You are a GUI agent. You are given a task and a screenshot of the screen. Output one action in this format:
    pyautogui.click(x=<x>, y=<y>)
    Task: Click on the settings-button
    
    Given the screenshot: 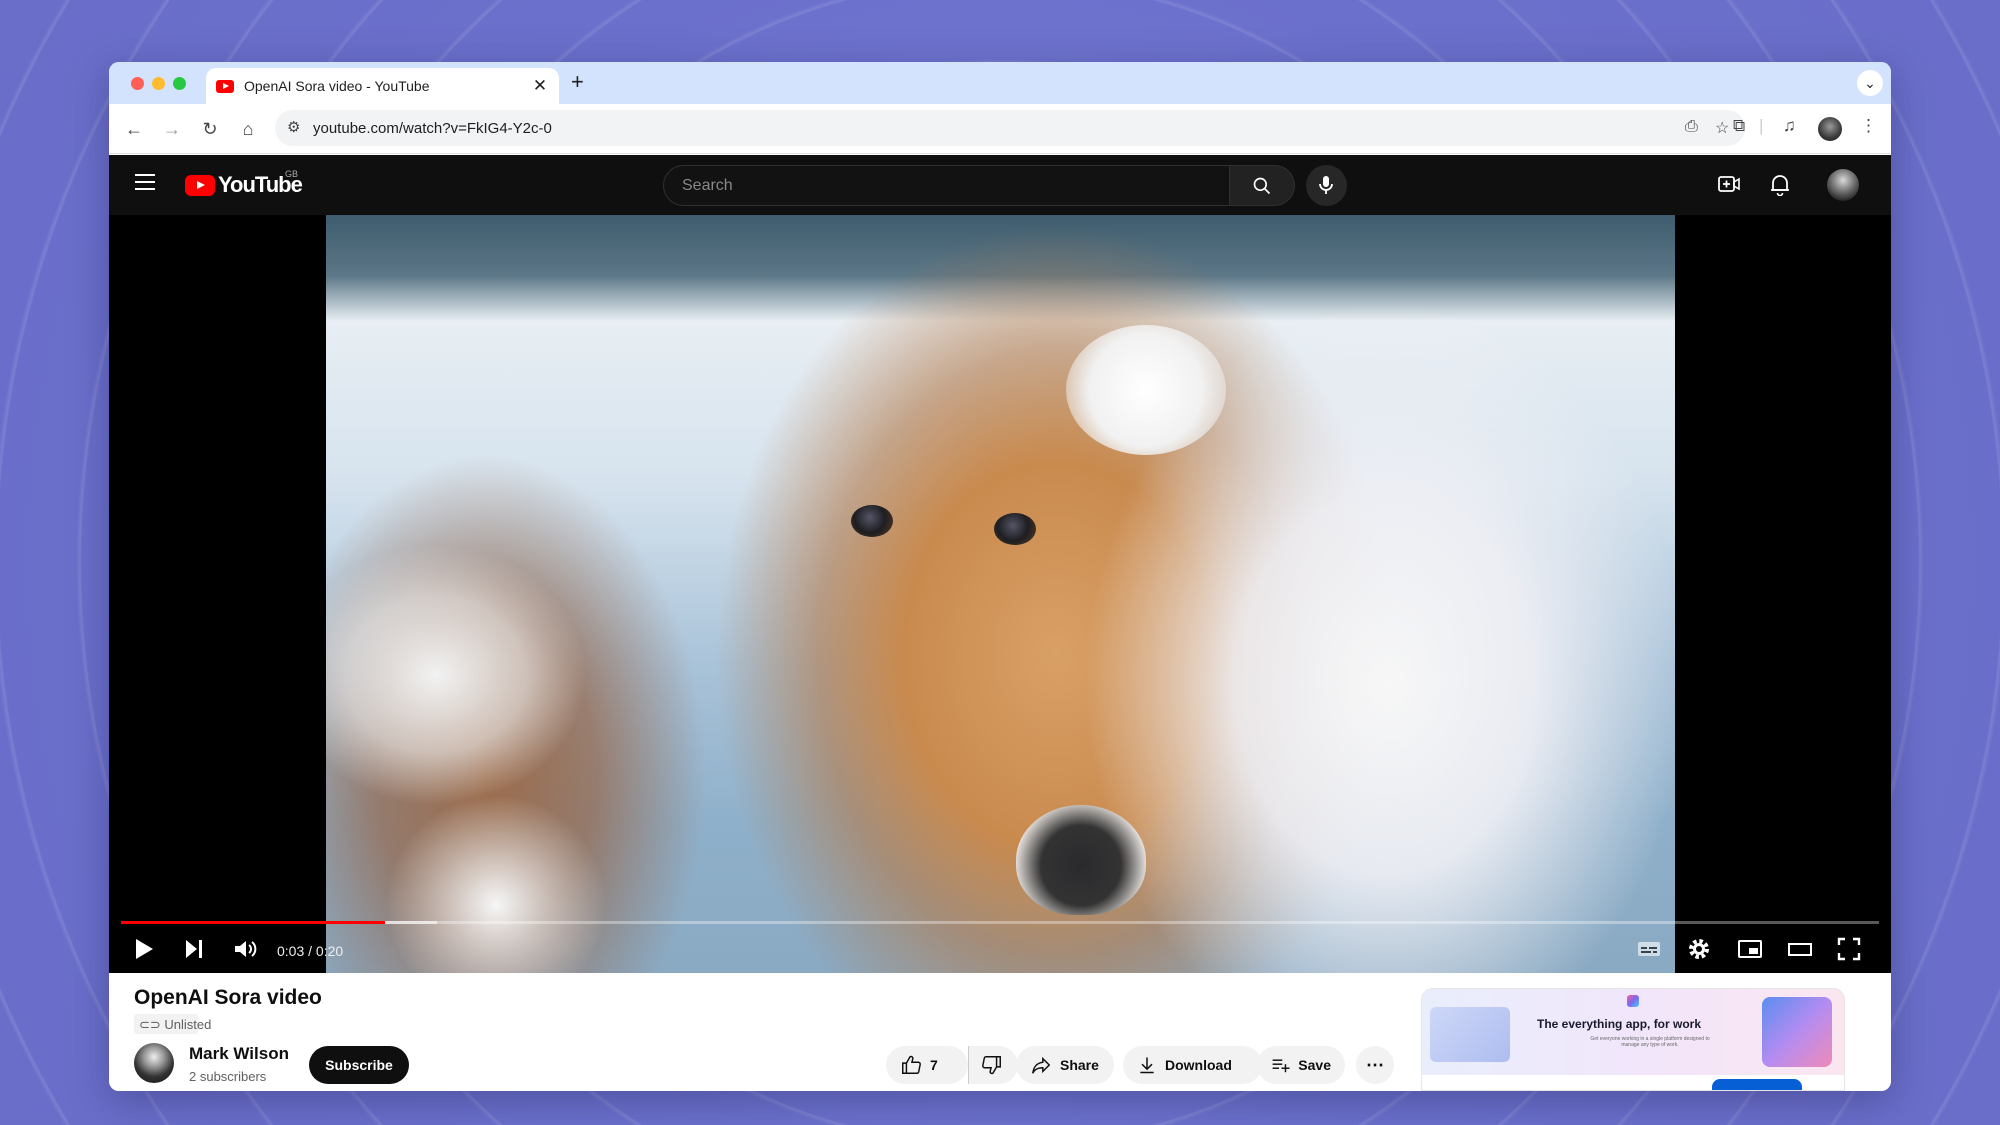 What is the action you would take?
    pyautogui.click(x=1699, y=951)
    